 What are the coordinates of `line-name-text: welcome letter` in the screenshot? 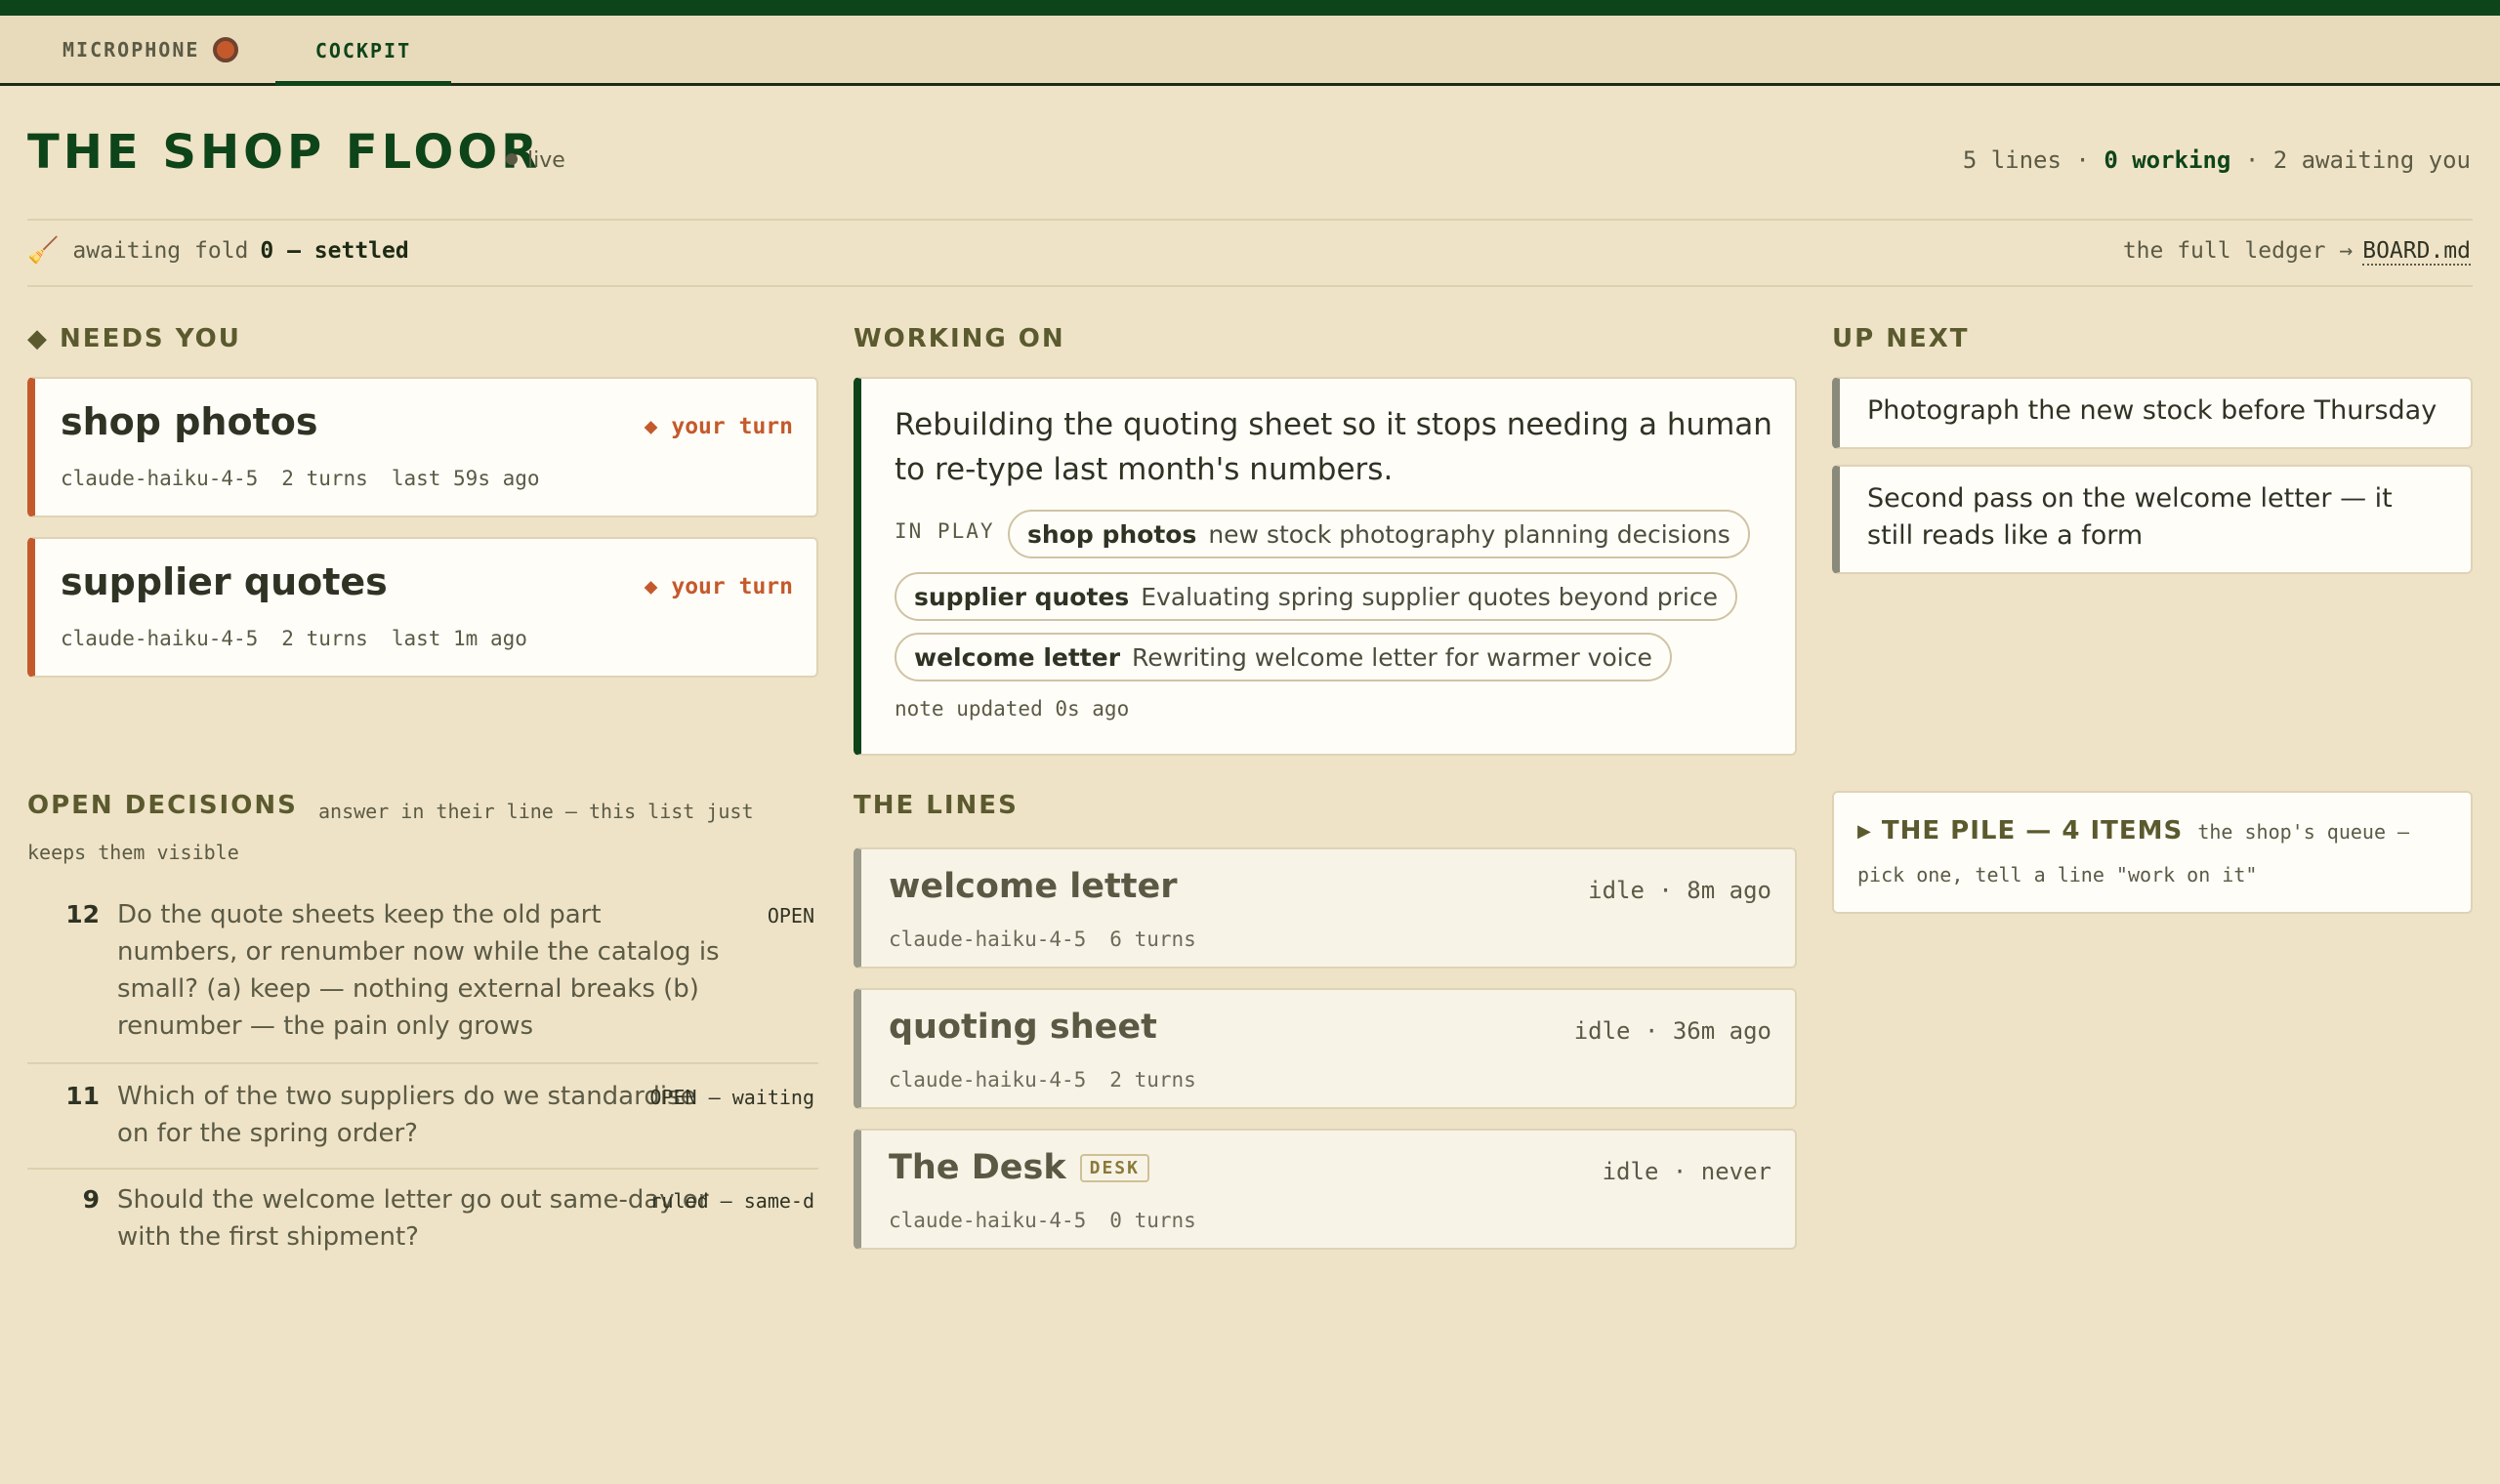 It's located at (1033, 887).